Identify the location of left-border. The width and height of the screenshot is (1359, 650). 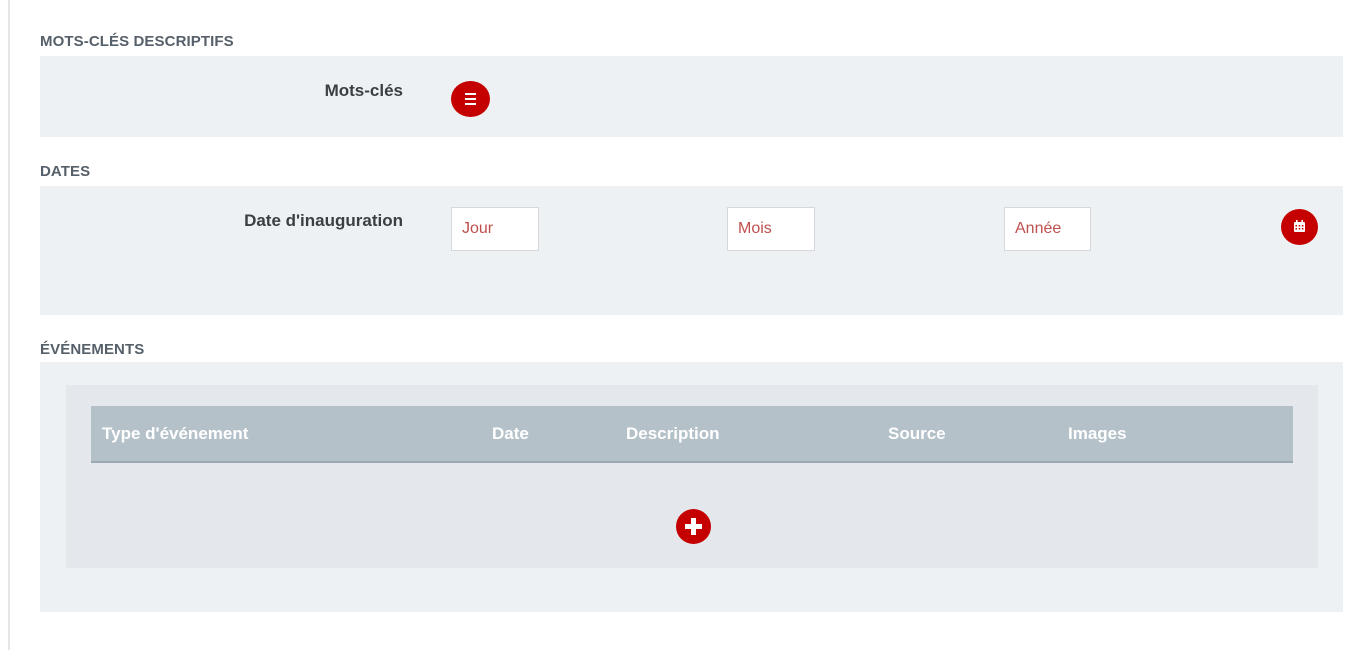
(9, 325).